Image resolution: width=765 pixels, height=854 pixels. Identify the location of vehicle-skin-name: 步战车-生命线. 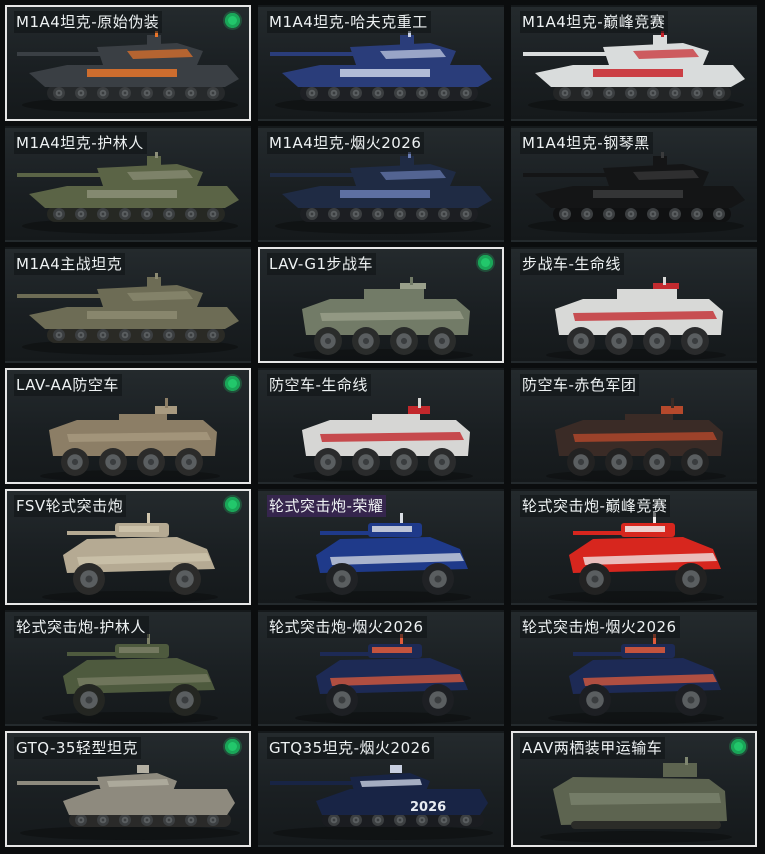
(572, 264).